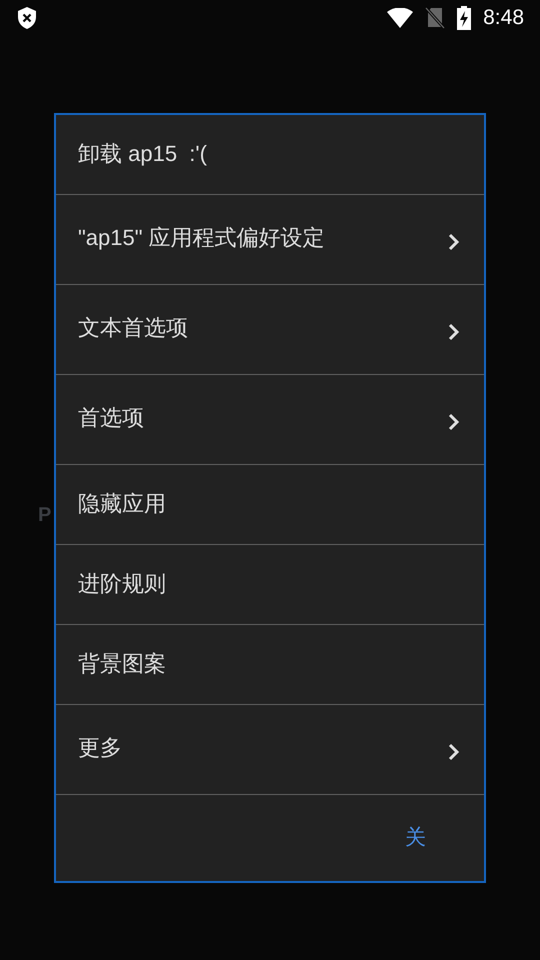  I want to click on menu-item-label: "ap15" 应用程式偏好设定, so click(201, 238).